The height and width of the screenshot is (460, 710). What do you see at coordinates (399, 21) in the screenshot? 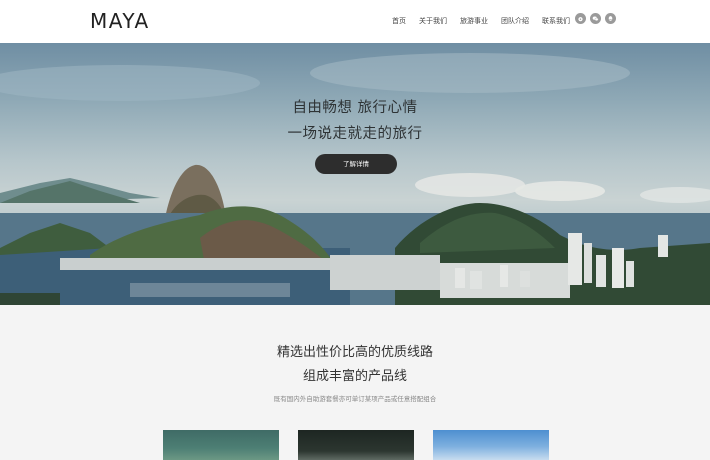
I see `nav-item-home: 首页` at bounding box center [399, 21].